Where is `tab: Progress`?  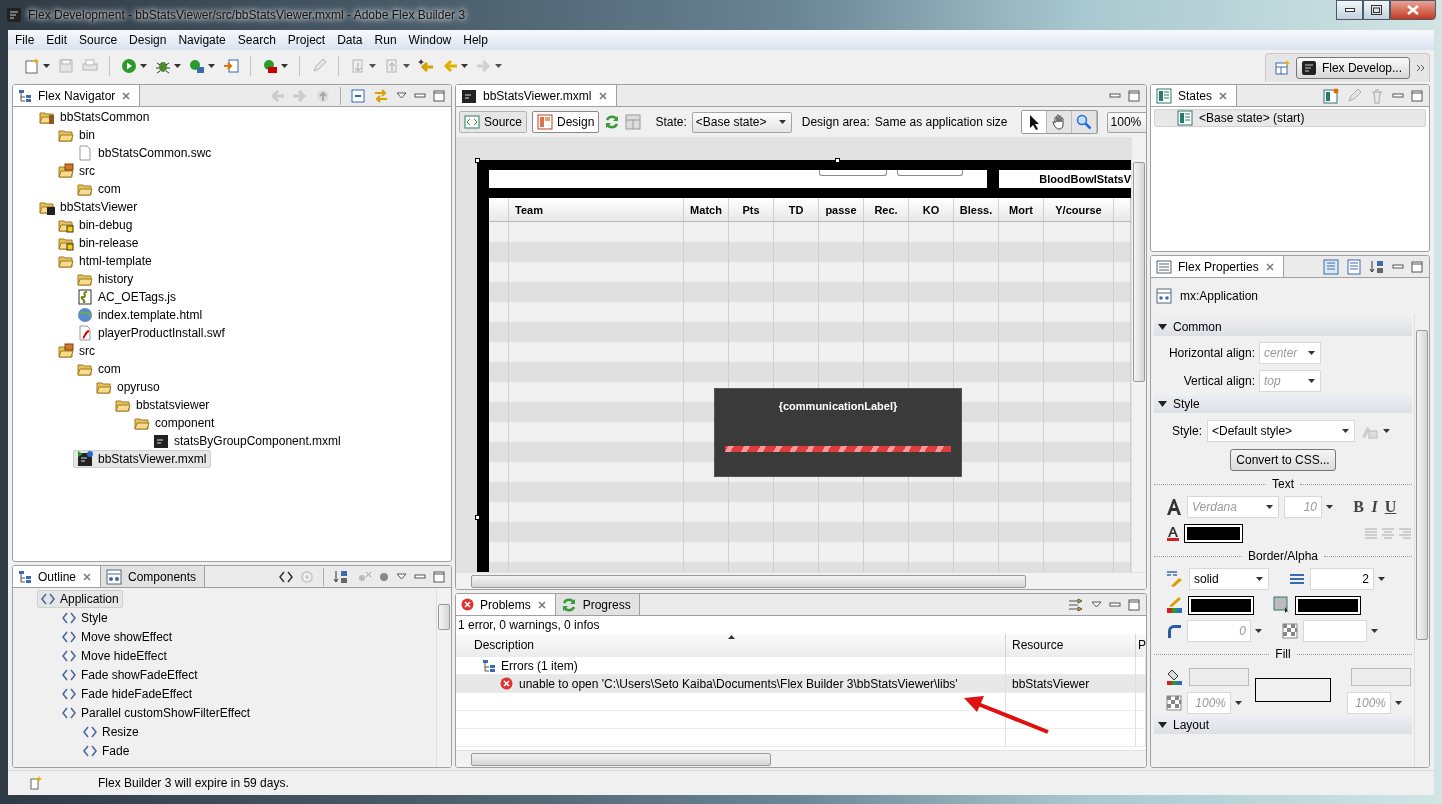 tab: Progress is located at coordinates (597, 604).